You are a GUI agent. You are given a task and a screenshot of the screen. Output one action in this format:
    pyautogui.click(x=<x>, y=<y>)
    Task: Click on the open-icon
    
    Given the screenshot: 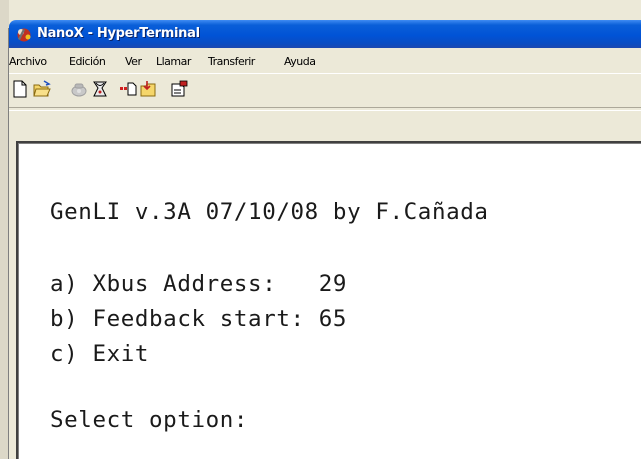 What is the action you would take?
    pyautogui.click(x=42, y=89)
    